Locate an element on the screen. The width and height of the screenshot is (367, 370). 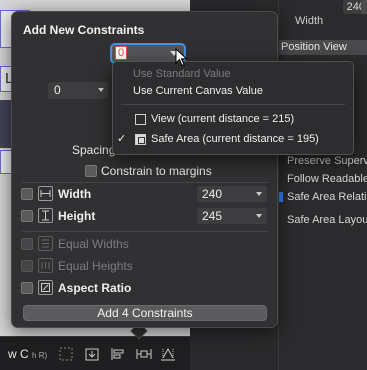
canvas-bottom-toolbar: w C h R) is located at coordinates (95, 353).